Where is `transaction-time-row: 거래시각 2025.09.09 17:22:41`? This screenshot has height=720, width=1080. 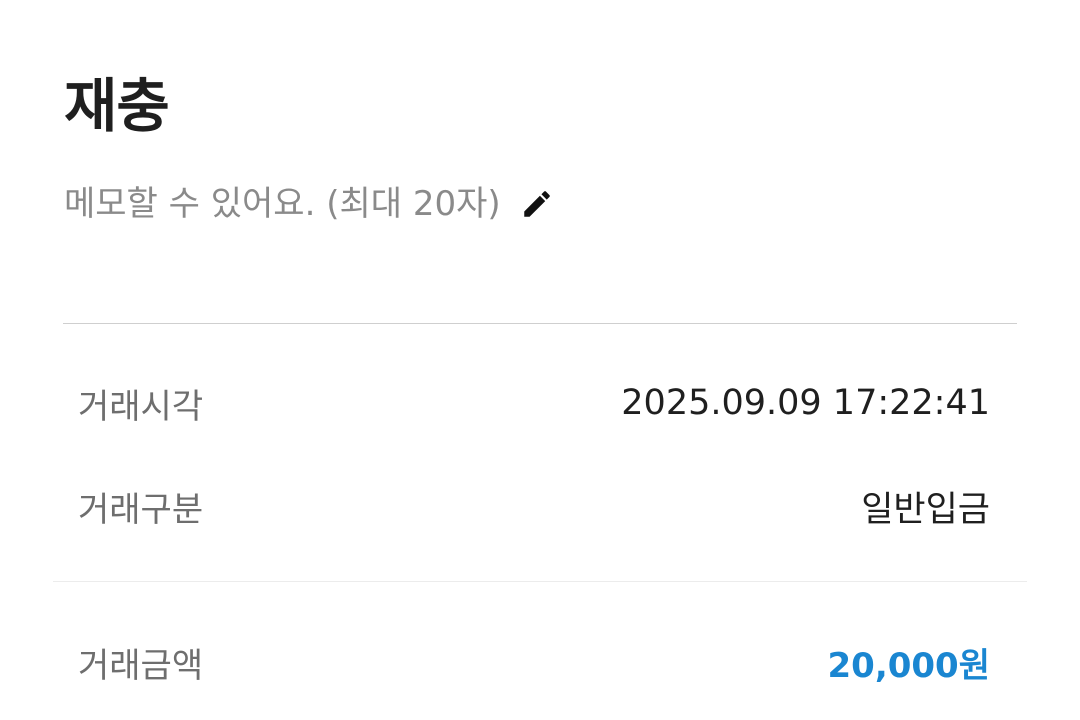 transaction-time-row: 거래시각 2025.09.09 17:22:41 is located at coordinates (534, 403).